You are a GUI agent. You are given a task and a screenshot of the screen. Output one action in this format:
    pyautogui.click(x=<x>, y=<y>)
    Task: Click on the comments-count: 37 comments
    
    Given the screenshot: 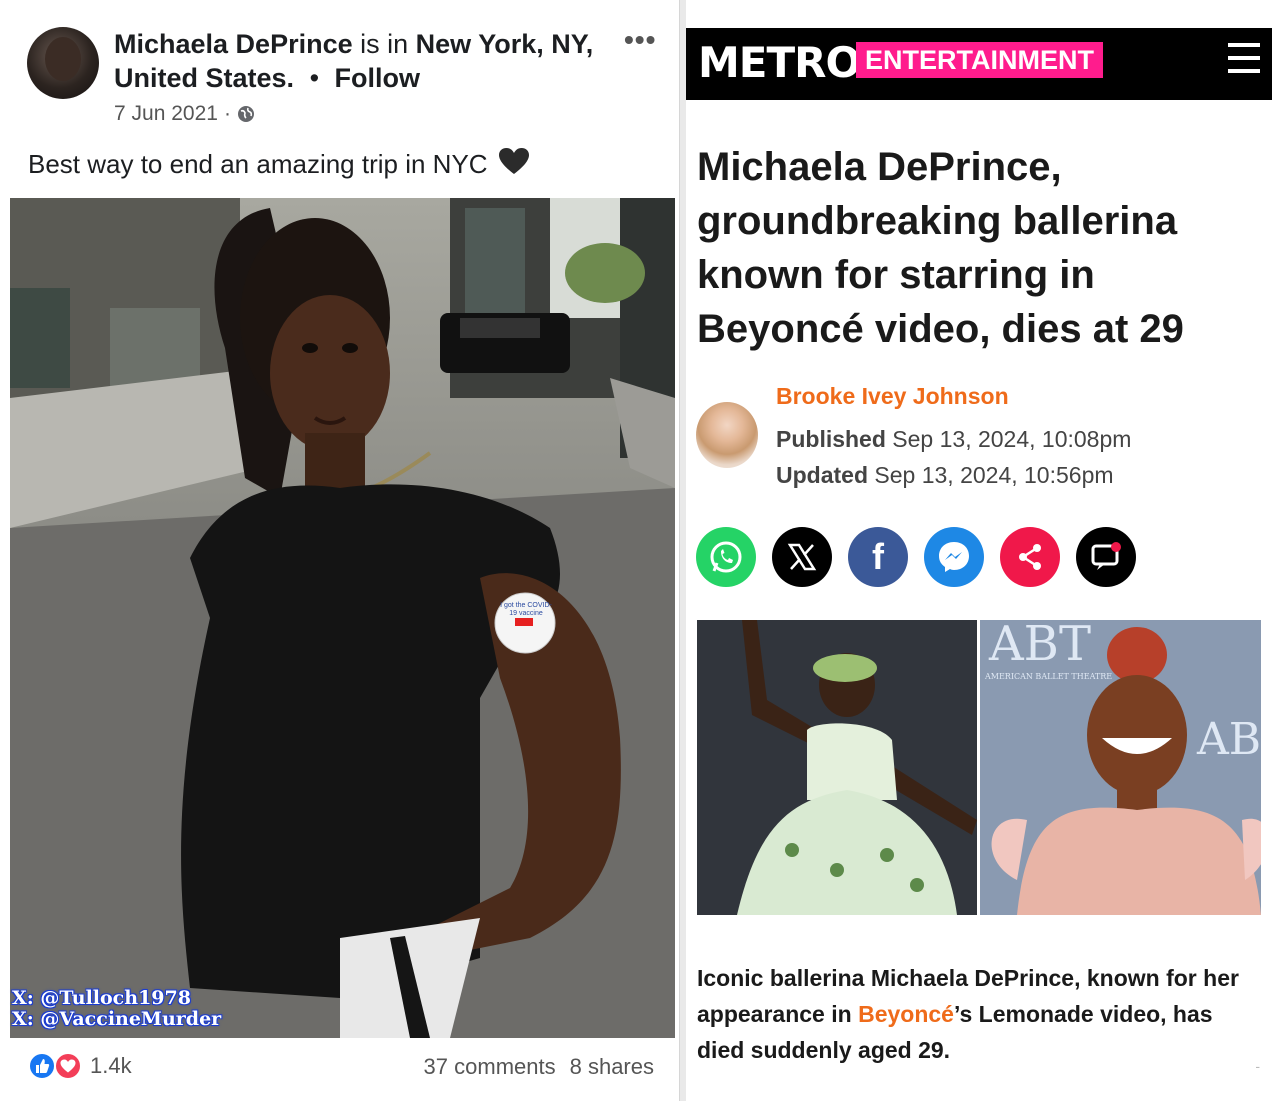 What is the action you would take?
    pyautogui.click(x=490, y=1067)
    